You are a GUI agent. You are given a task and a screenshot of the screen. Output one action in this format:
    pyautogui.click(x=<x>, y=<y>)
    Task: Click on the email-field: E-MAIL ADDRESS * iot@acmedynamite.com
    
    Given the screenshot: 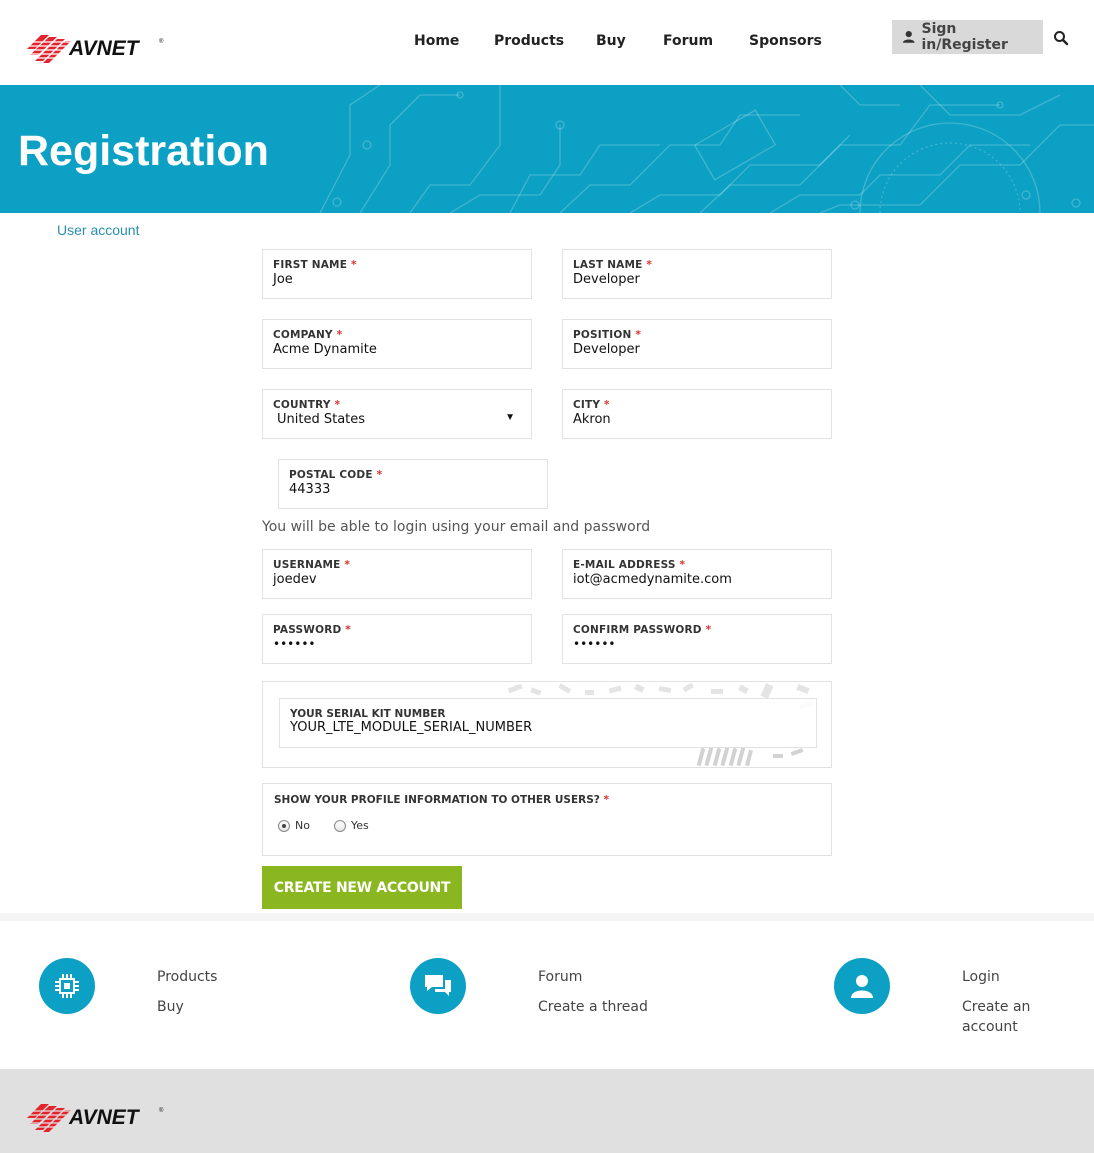 What is the action you would take?
    pyautogui.click(x=697, y=574)
    